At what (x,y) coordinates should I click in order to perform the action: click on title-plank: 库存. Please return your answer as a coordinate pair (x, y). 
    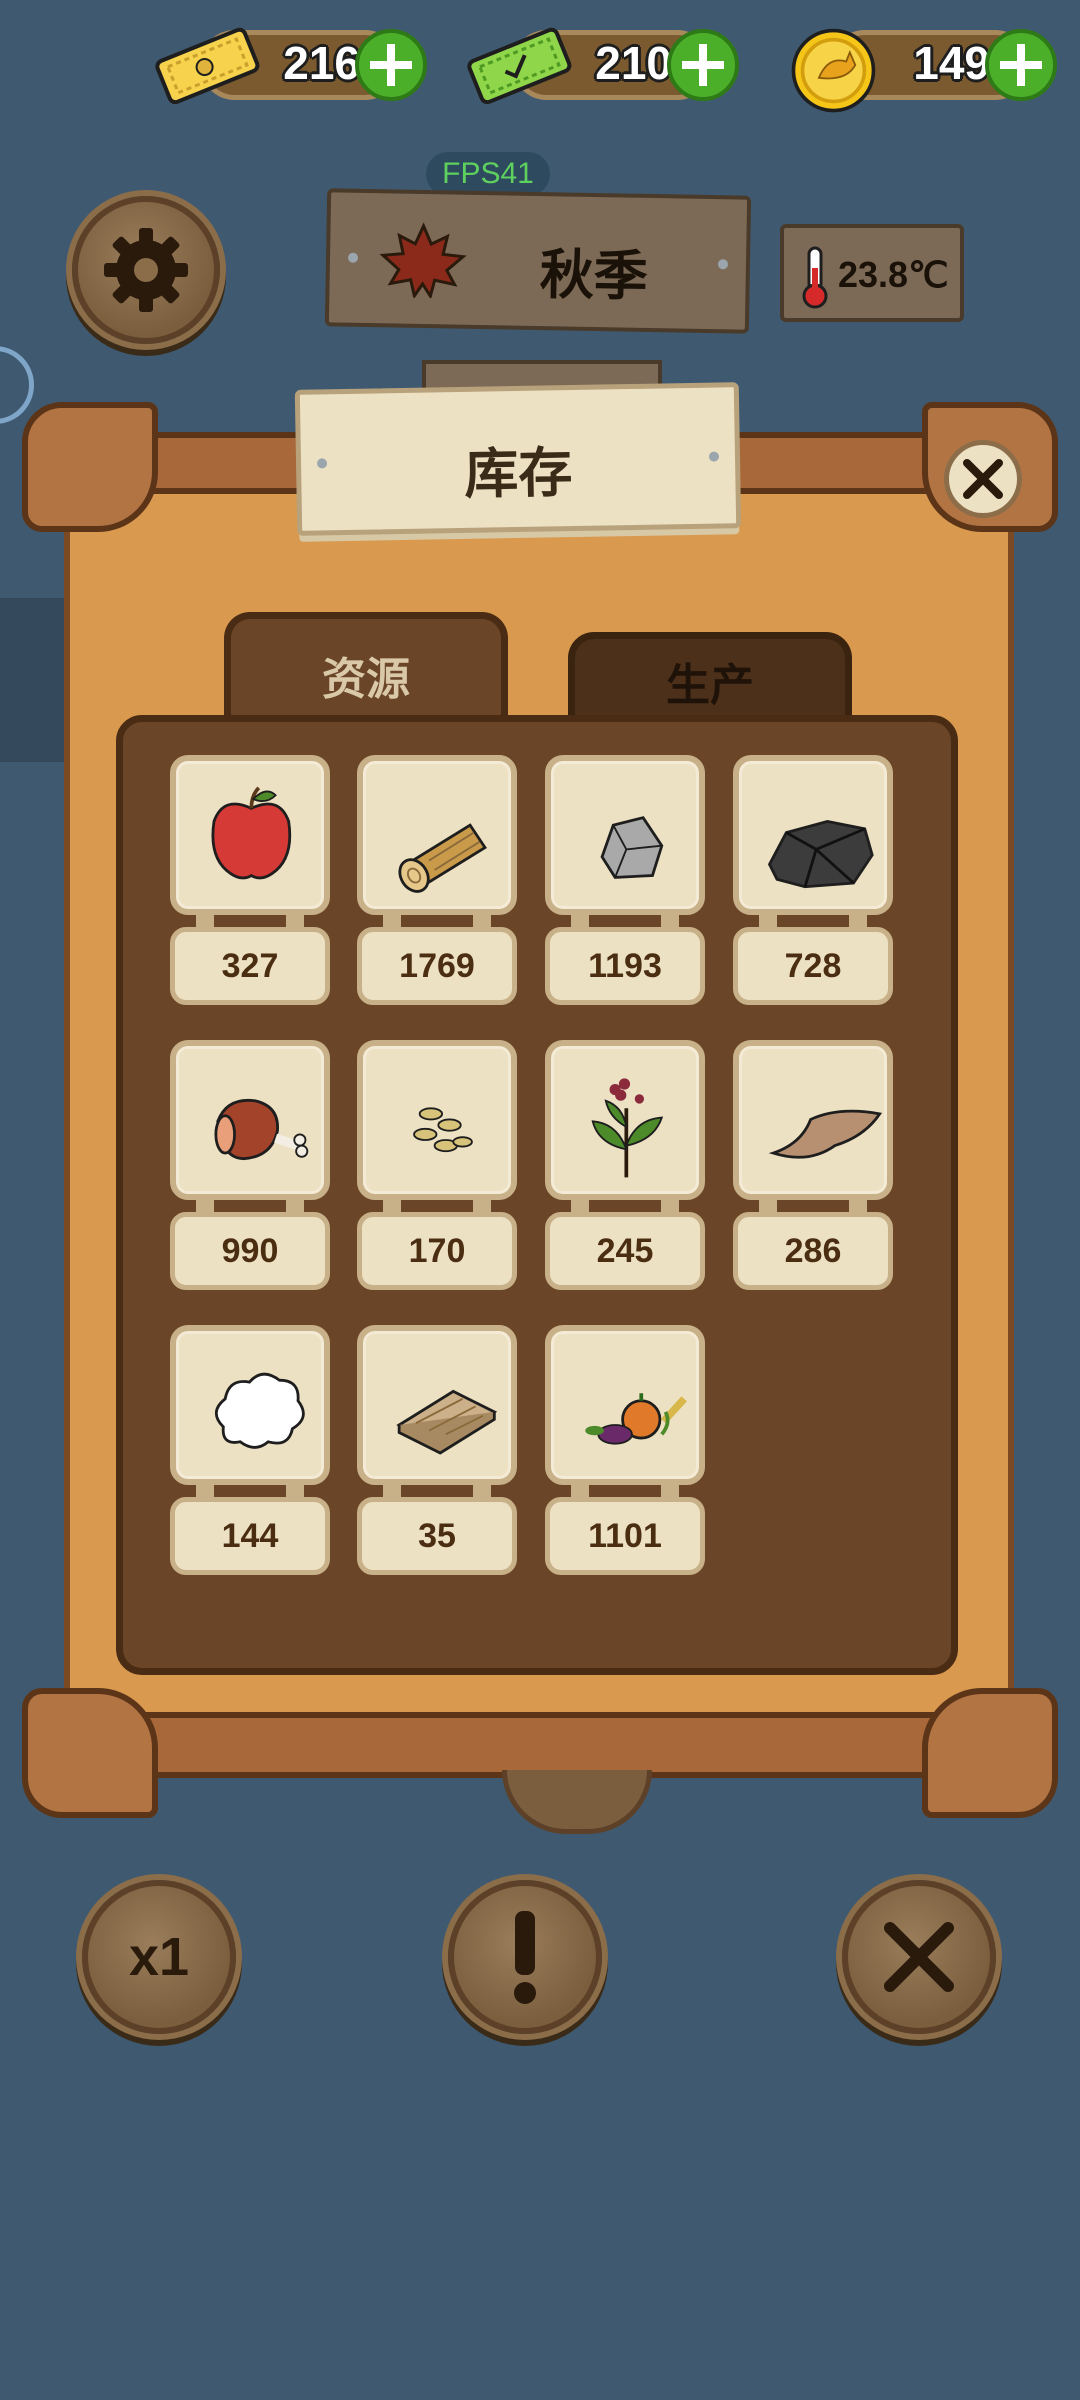
    Looking at the image, I should click on (518, 459).